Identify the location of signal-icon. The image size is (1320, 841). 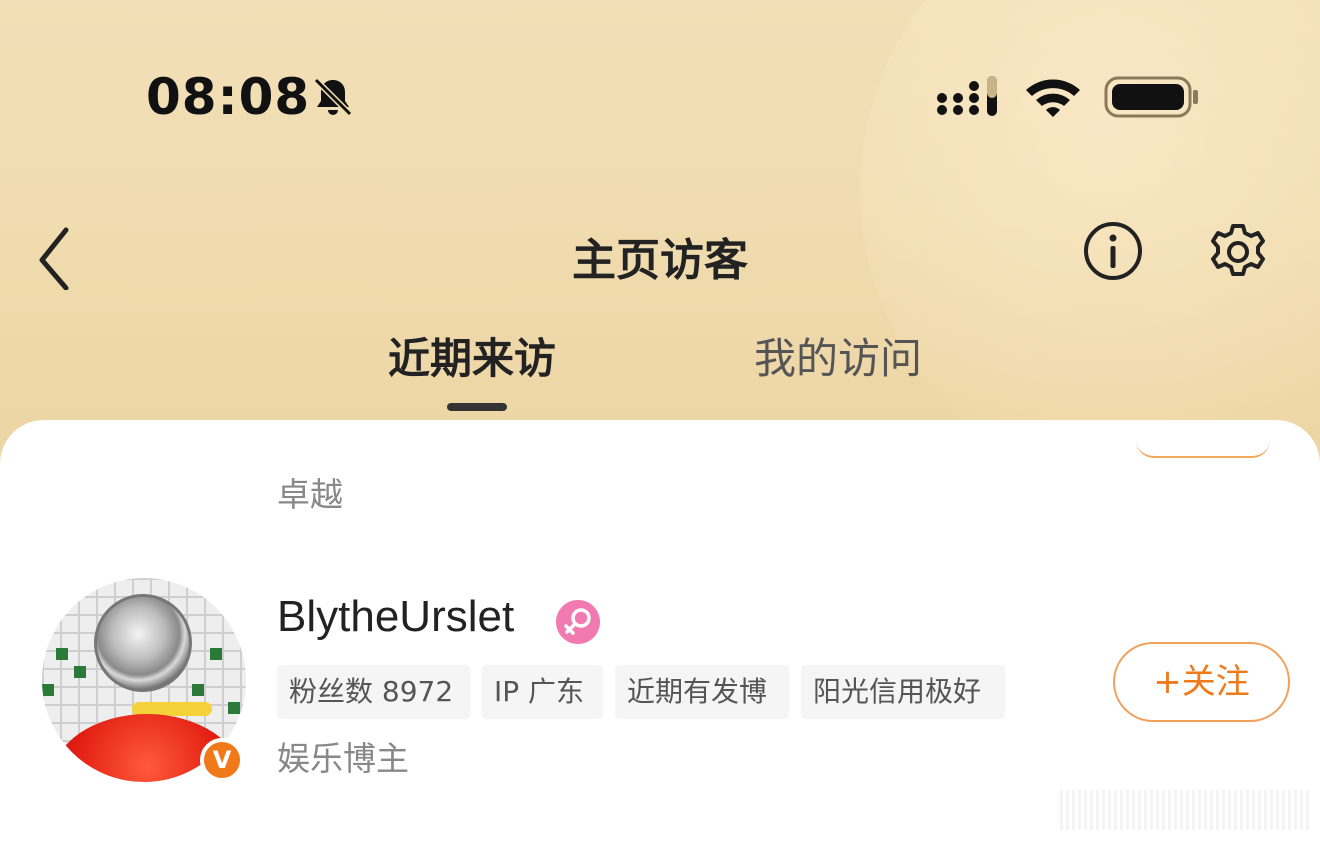
(967, 96).